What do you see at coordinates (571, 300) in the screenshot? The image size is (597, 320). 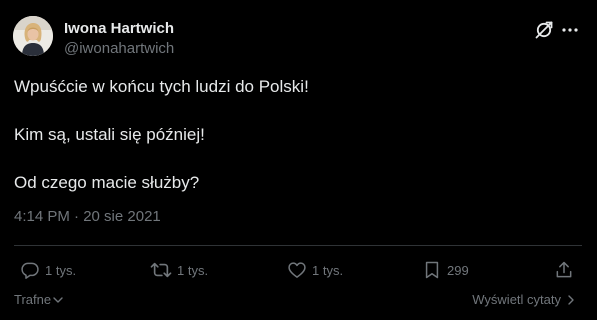 I see `chevron-right-icon` at bounding box center [571, 300].